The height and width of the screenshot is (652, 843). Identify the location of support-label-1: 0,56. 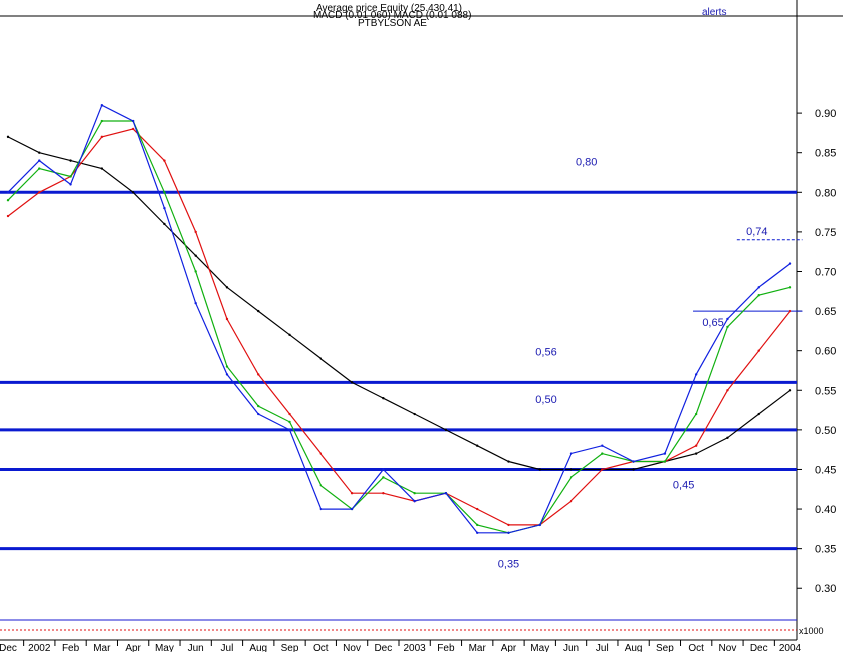
(545, 352).